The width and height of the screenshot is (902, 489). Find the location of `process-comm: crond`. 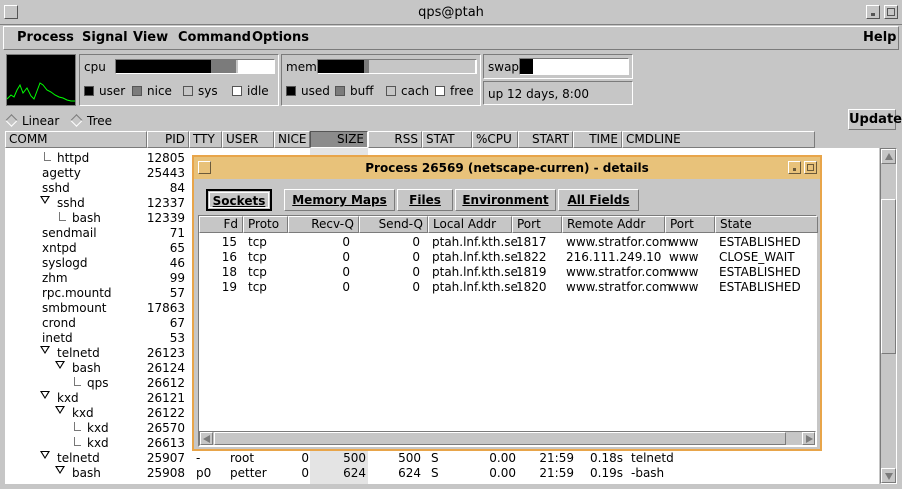

process-comm: crond is located at coordinates (59, 323).